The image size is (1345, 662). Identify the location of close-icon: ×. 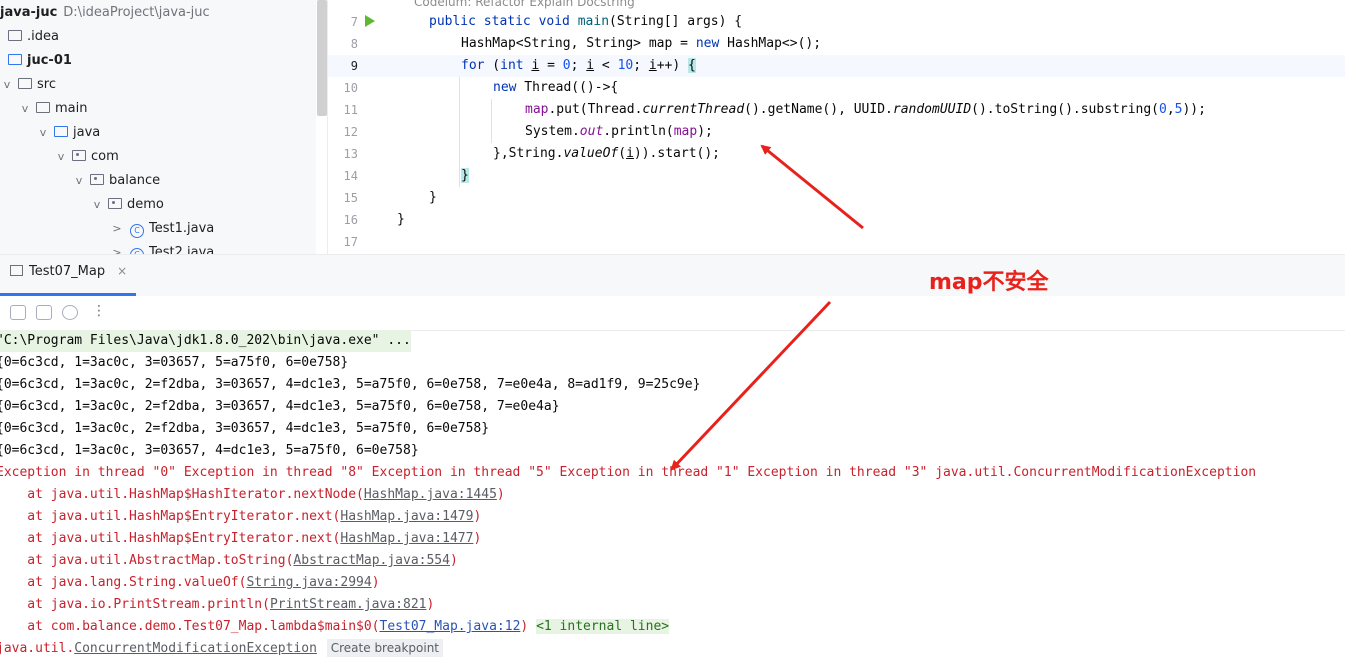
(122, 271).